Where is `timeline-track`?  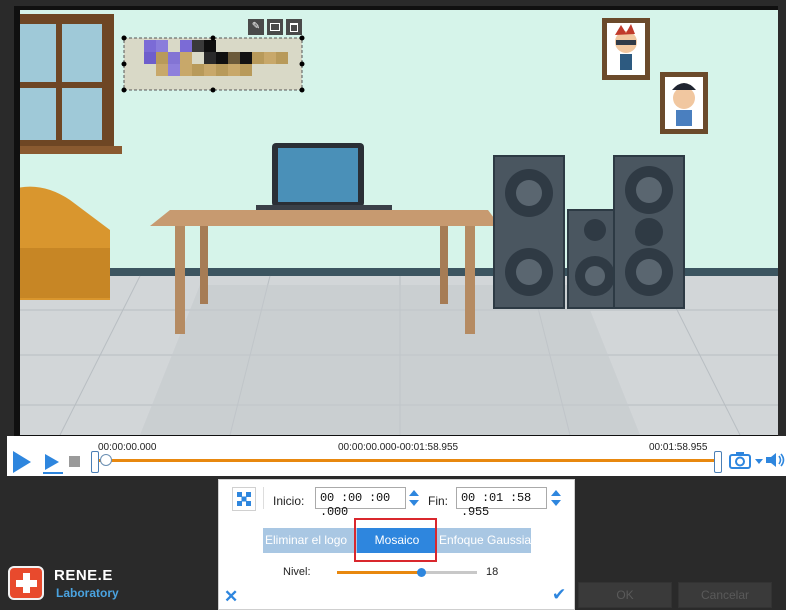 timeline-track is located at coordinates (407, 460).